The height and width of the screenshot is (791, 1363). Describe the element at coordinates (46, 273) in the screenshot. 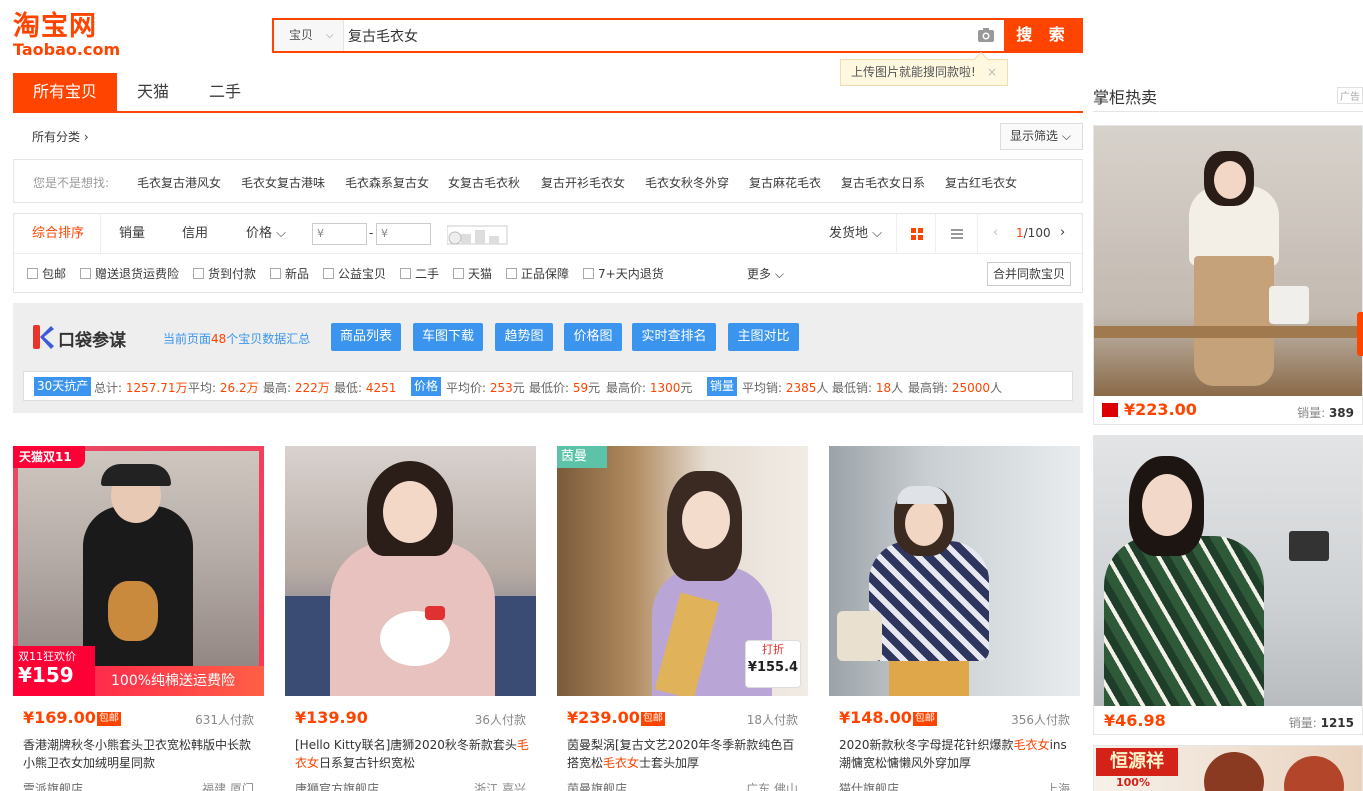

I see `filter-free-shipping: 包邮` at that location.